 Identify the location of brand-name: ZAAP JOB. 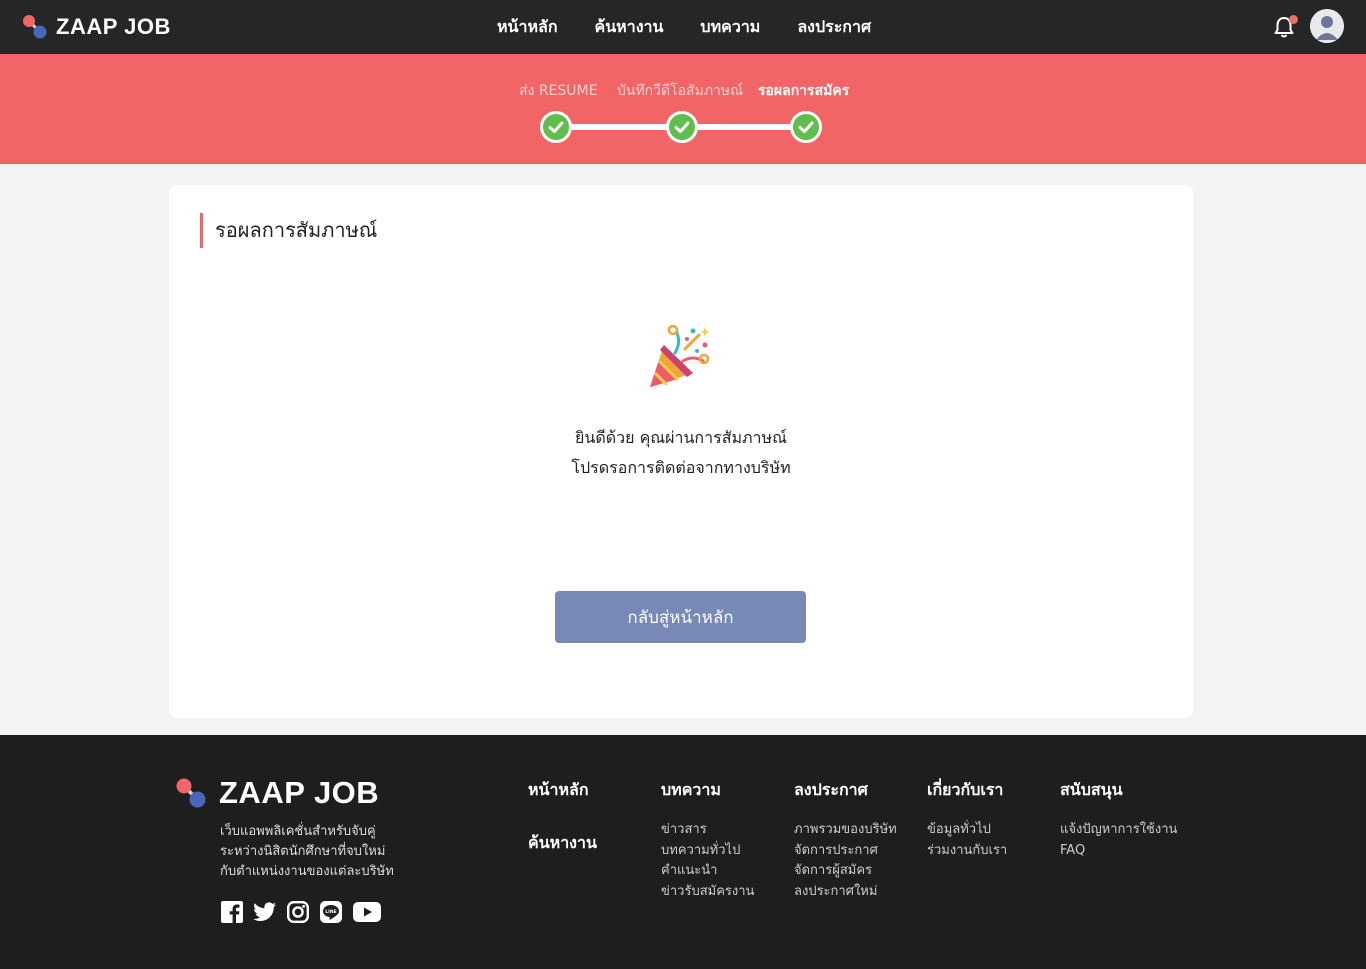
(113, 26).